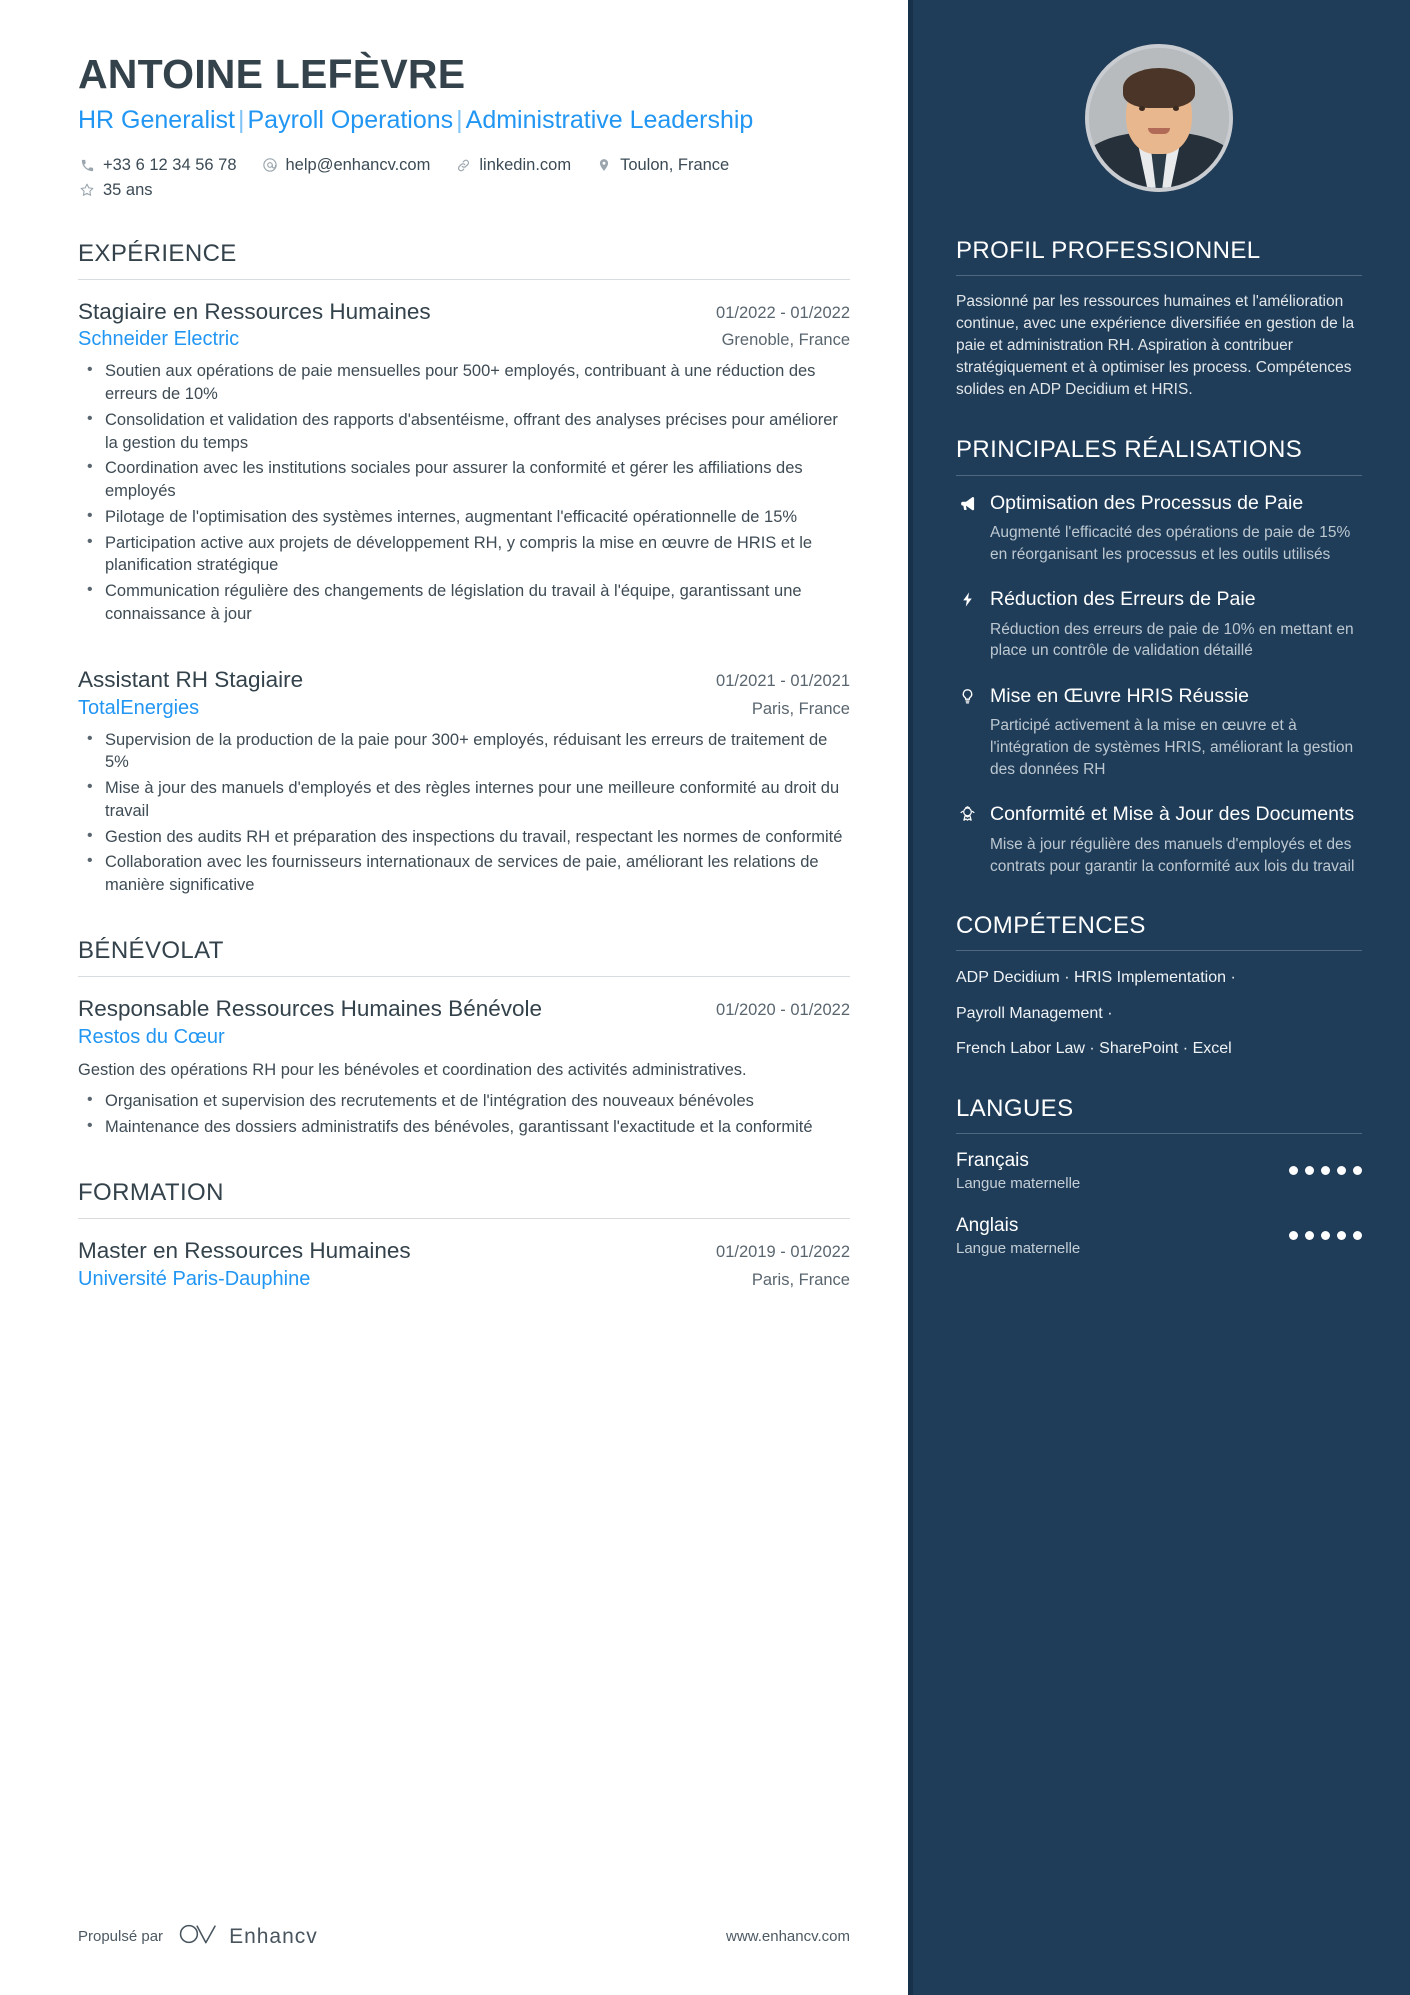 The width and height of the screenshot is (1410, 1995). Describe the element at coordinates (783, 1251) in the screenshot. I see `entry-dates: 01/2019 - 01/2022` at that location.